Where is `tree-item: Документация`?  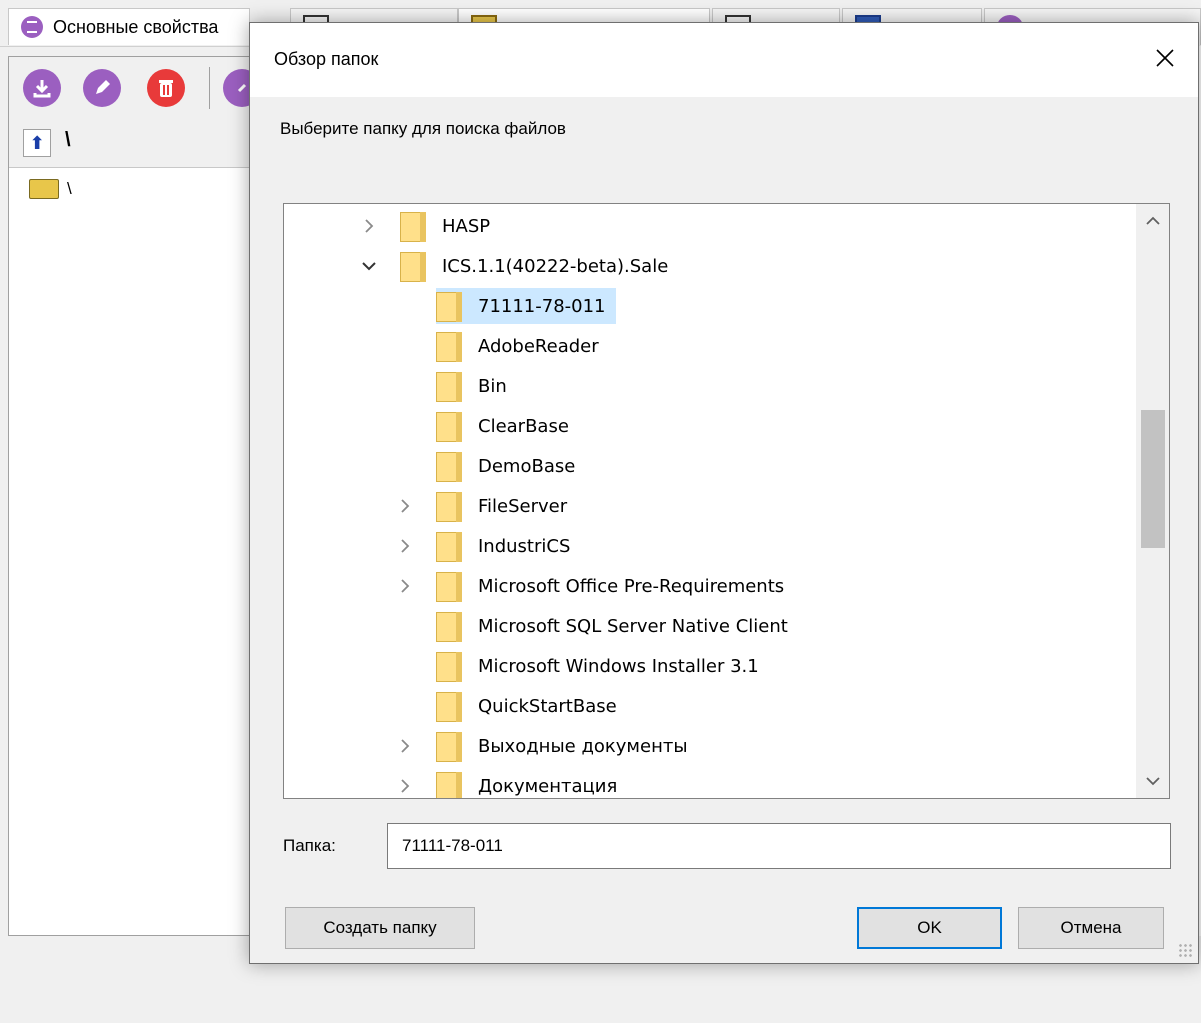
tree-item: Документация is located at coordinates (510, 783).